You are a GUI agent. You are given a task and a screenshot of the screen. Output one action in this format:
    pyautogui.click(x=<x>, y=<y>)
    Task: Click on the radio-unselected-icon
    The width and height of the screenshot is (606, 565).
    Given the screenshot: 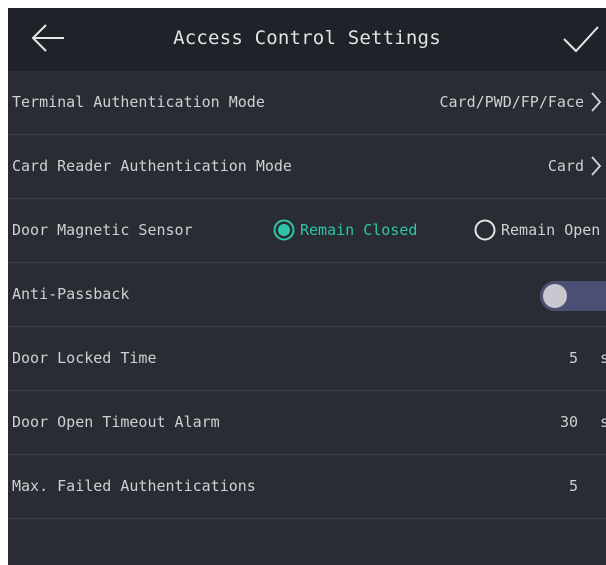 What is the action you would take?
    pyautogui.click(x=485, y=230)
    